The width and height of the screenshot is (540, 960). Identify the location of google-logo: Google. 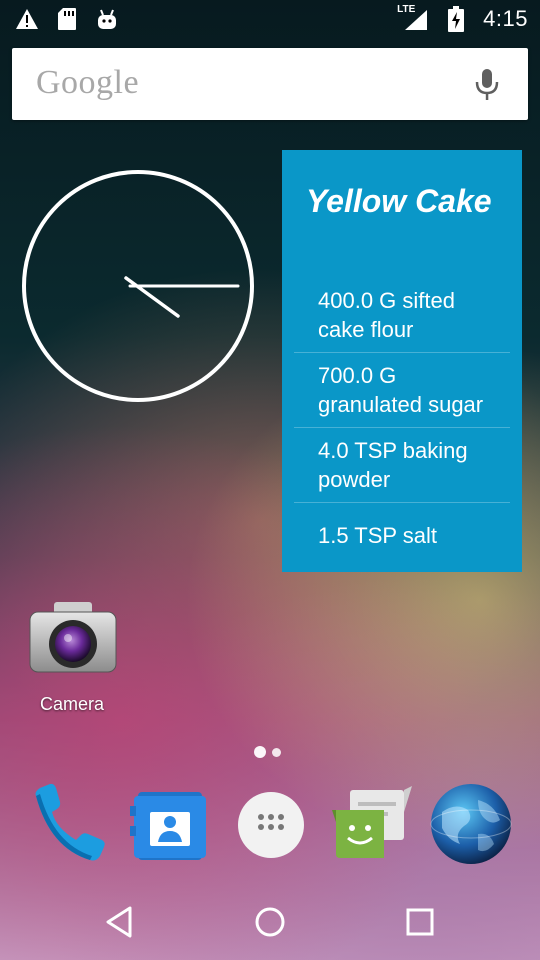
(87, 83).